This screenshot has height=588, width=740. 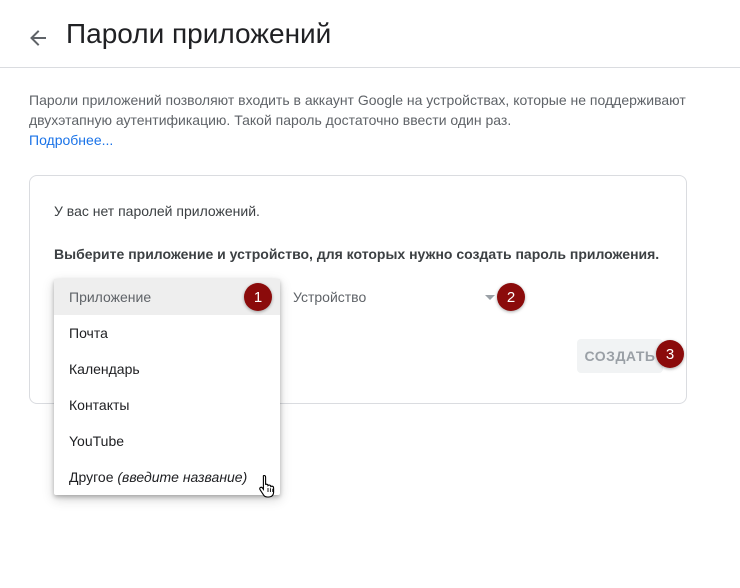 What do you see at coordinates (267, 486) in the screenshot?
I see `hand-pointer-icon` at bounding box center [267, 486].